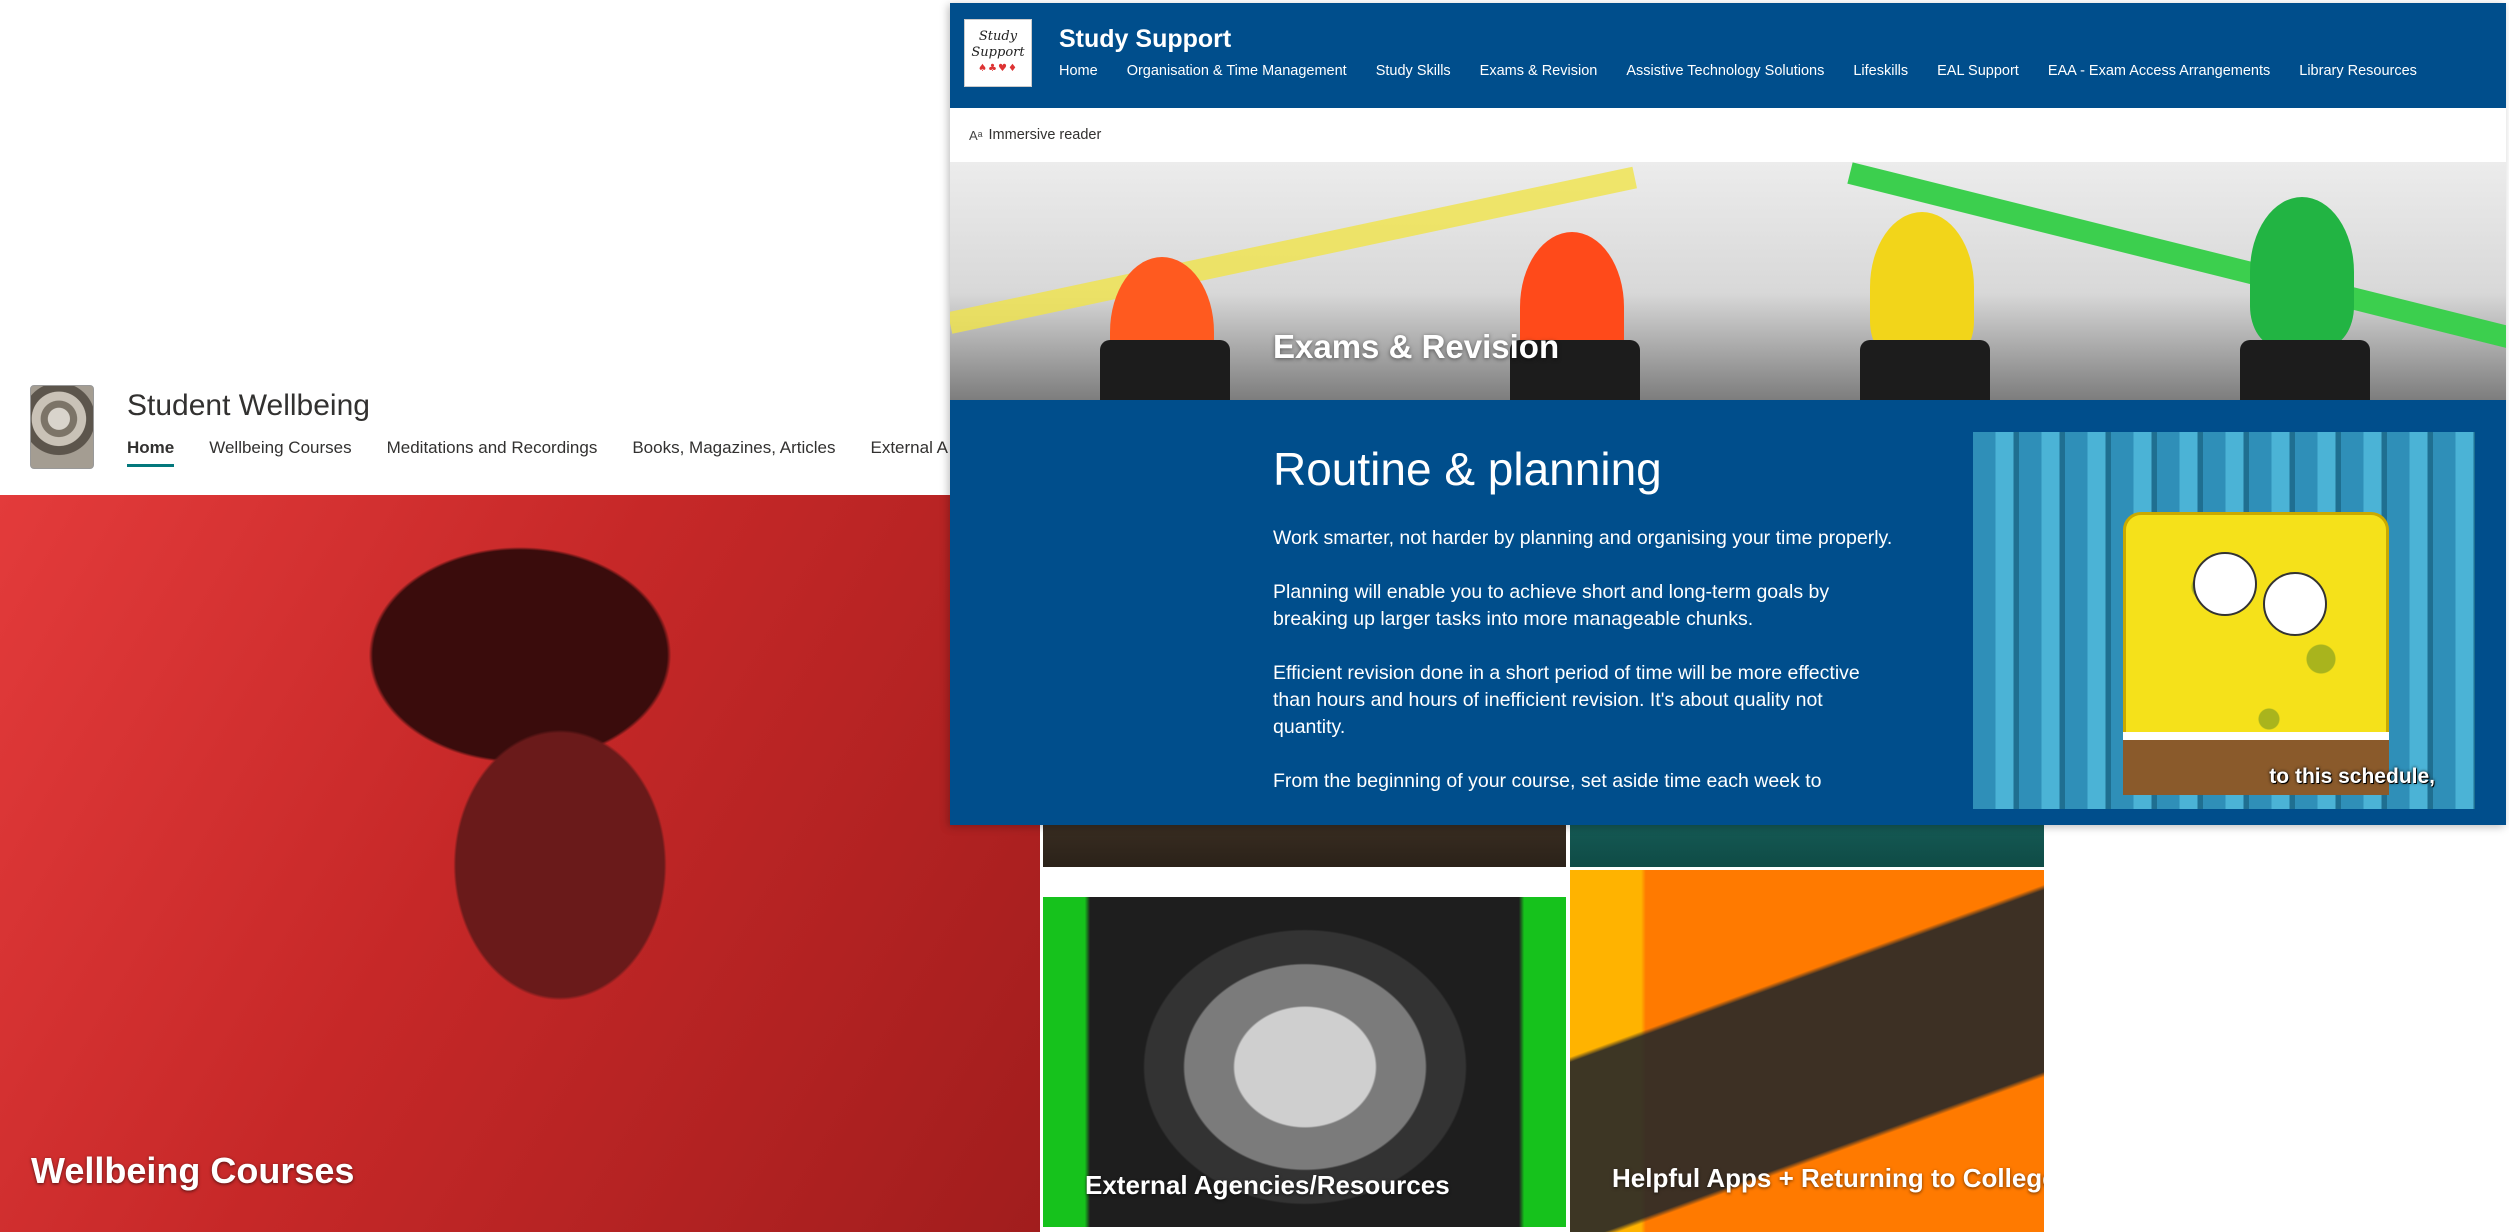 The height and width of the screenshot is (1232, 2509). Describe the element at coordinates (2159, 71) in the screenshot. I see `nav-eaa-exam-access: EAA - Exam Access Arrangements` at that location.